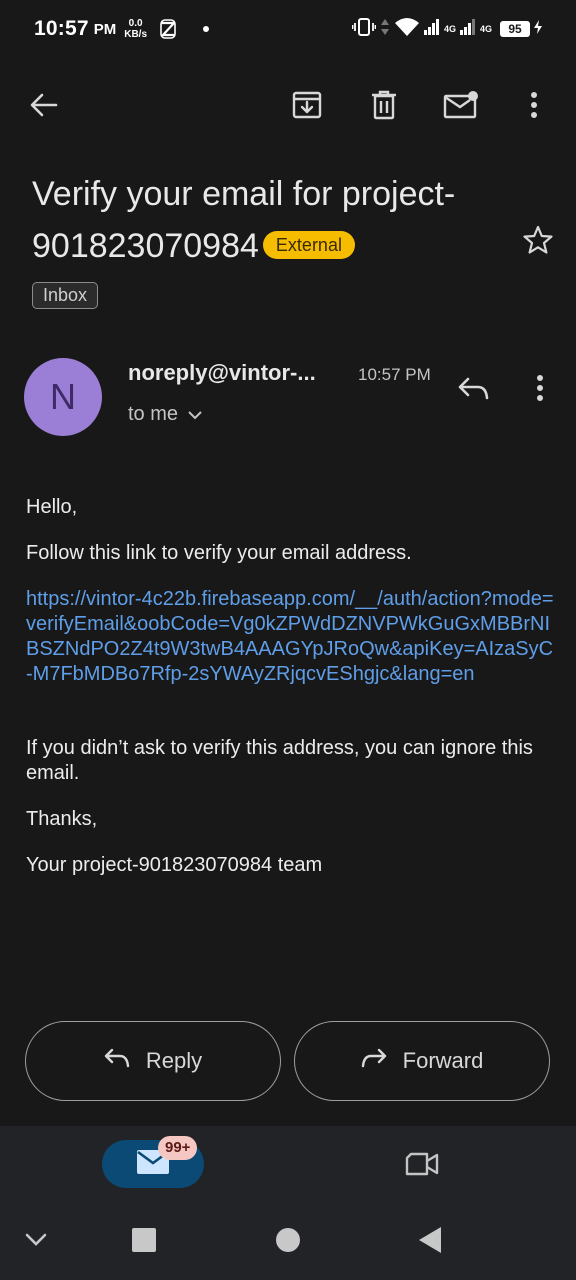  I want to click on network-speed-value: 0.0, so click(135, 23).